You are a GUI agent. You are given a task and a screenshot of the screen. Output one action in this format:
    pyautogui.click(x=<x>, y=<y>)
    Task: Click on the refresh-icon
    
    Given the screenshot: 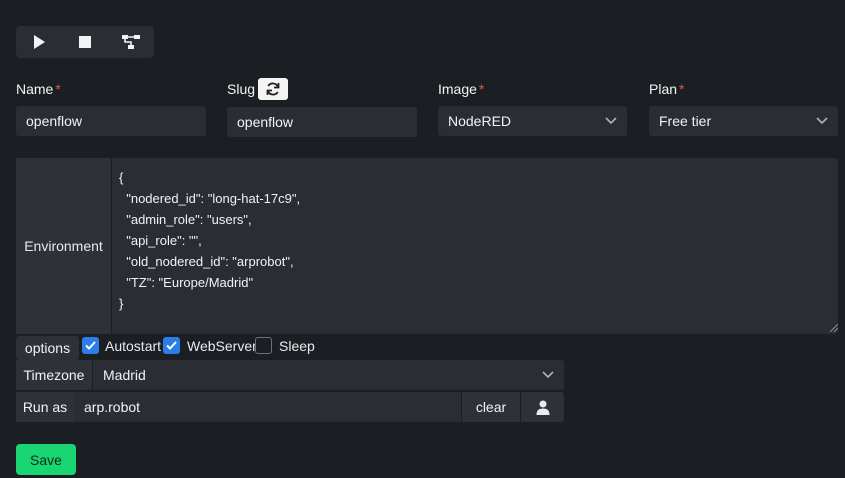 What is the action you would take?
    pyautogui.click(x=273, y=89)
    